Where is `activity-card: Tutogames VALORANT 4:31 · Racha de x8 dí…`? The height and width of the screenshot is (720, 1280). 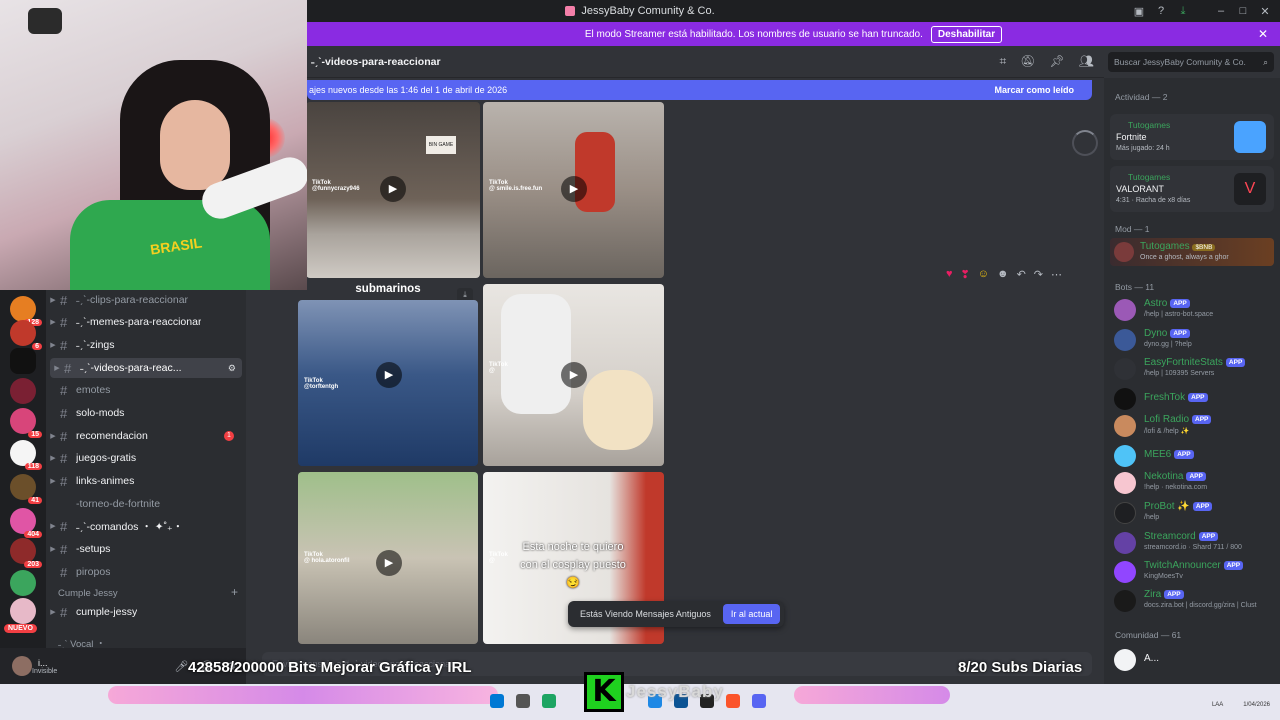
activity-card: Tutogames VALORANT 4:31 · Racha de x8 dí… is located at coordinates (1192, 189).